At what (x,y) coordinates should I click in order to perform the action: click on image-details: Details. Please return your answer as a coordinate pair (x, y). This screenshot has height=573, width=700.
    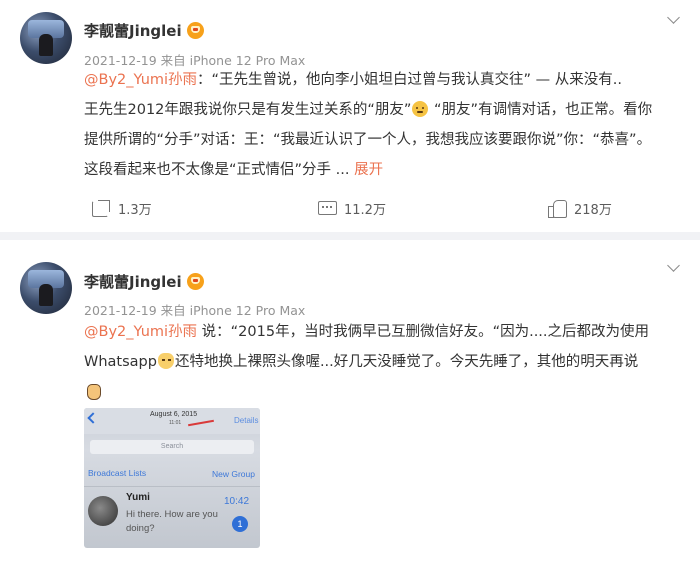
    Looking at the image, I should click on (246, 420).